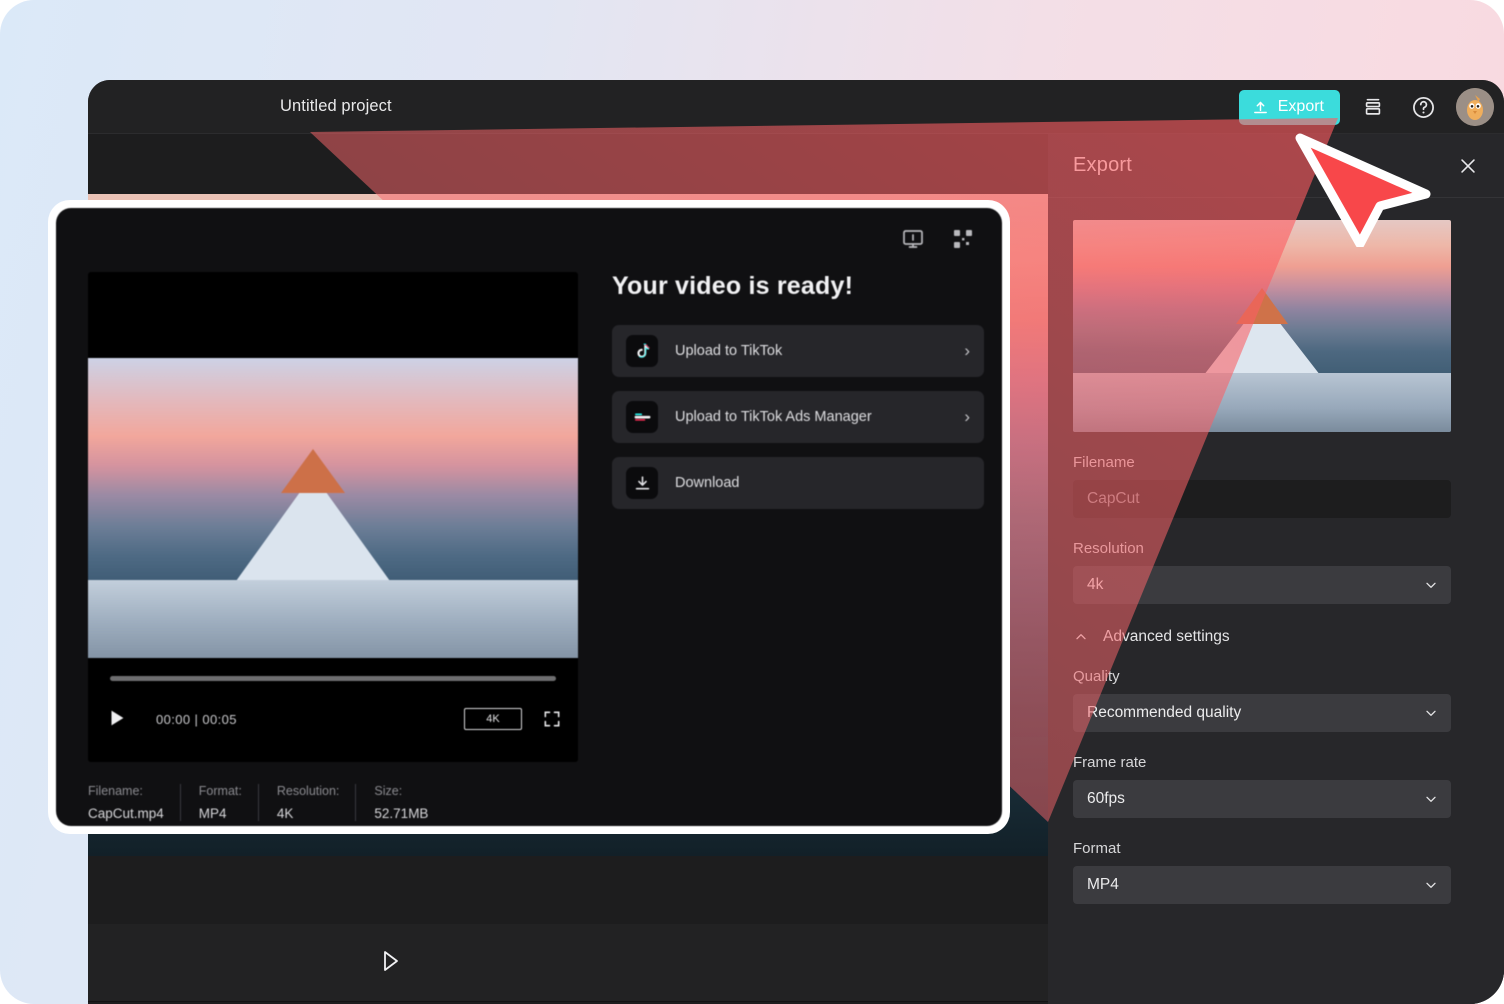 This screenshot has width=1504, height=1004. I want to click on metadata-size: Size: 52.71MB, so click(399, 802).